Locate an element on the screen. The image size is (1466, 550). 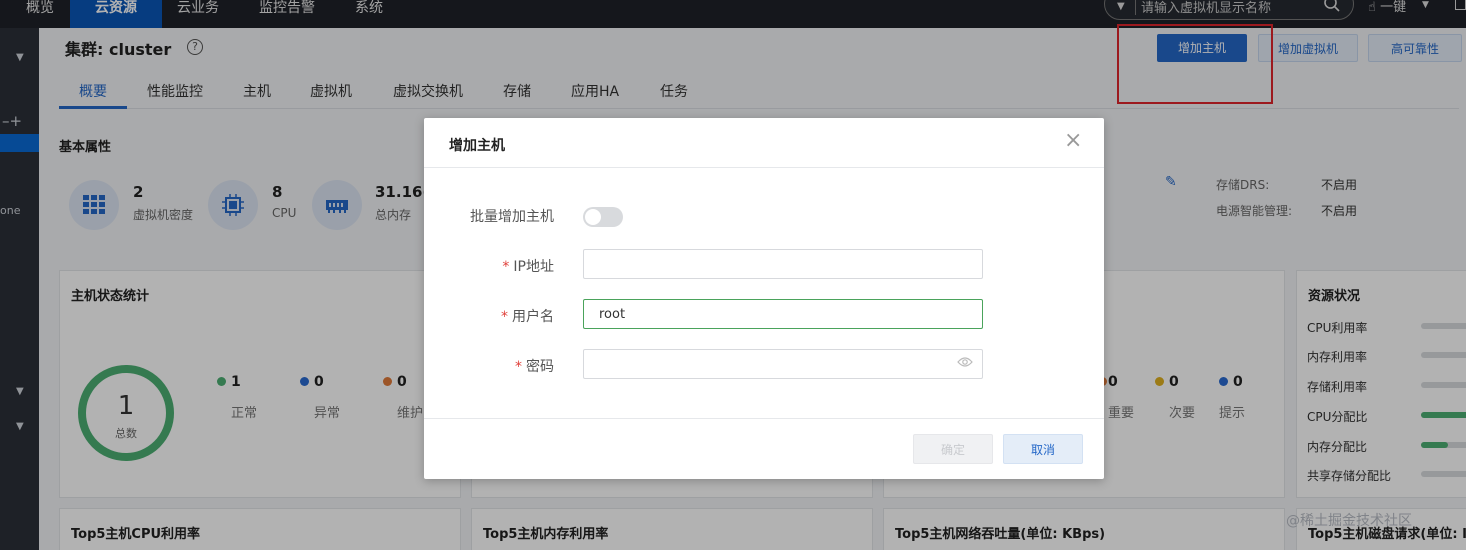
password-label-text: 密码 is located at coordinates (540, 367).